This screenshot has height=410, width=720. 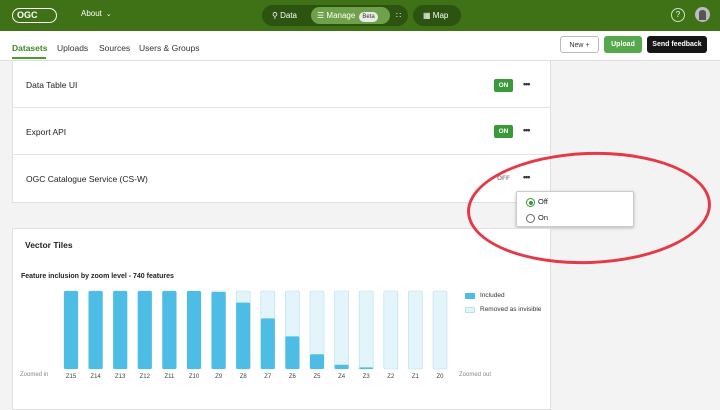 I want to click on nav-map-button: ▦ Map, so click(x=435, y=15).